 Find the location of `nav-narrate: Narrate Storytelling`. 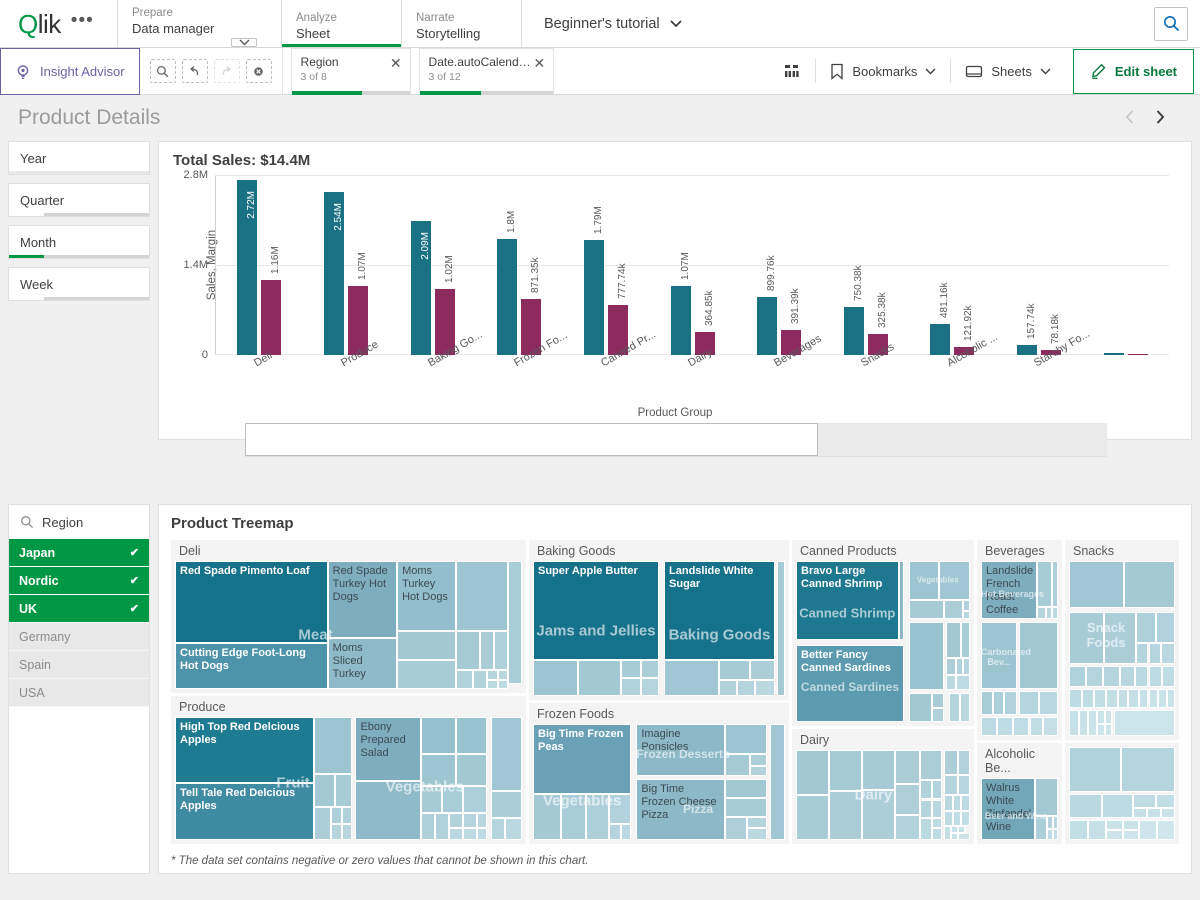

nav-narrate: Narrate Storytelling is located at coordinates (462, 23).